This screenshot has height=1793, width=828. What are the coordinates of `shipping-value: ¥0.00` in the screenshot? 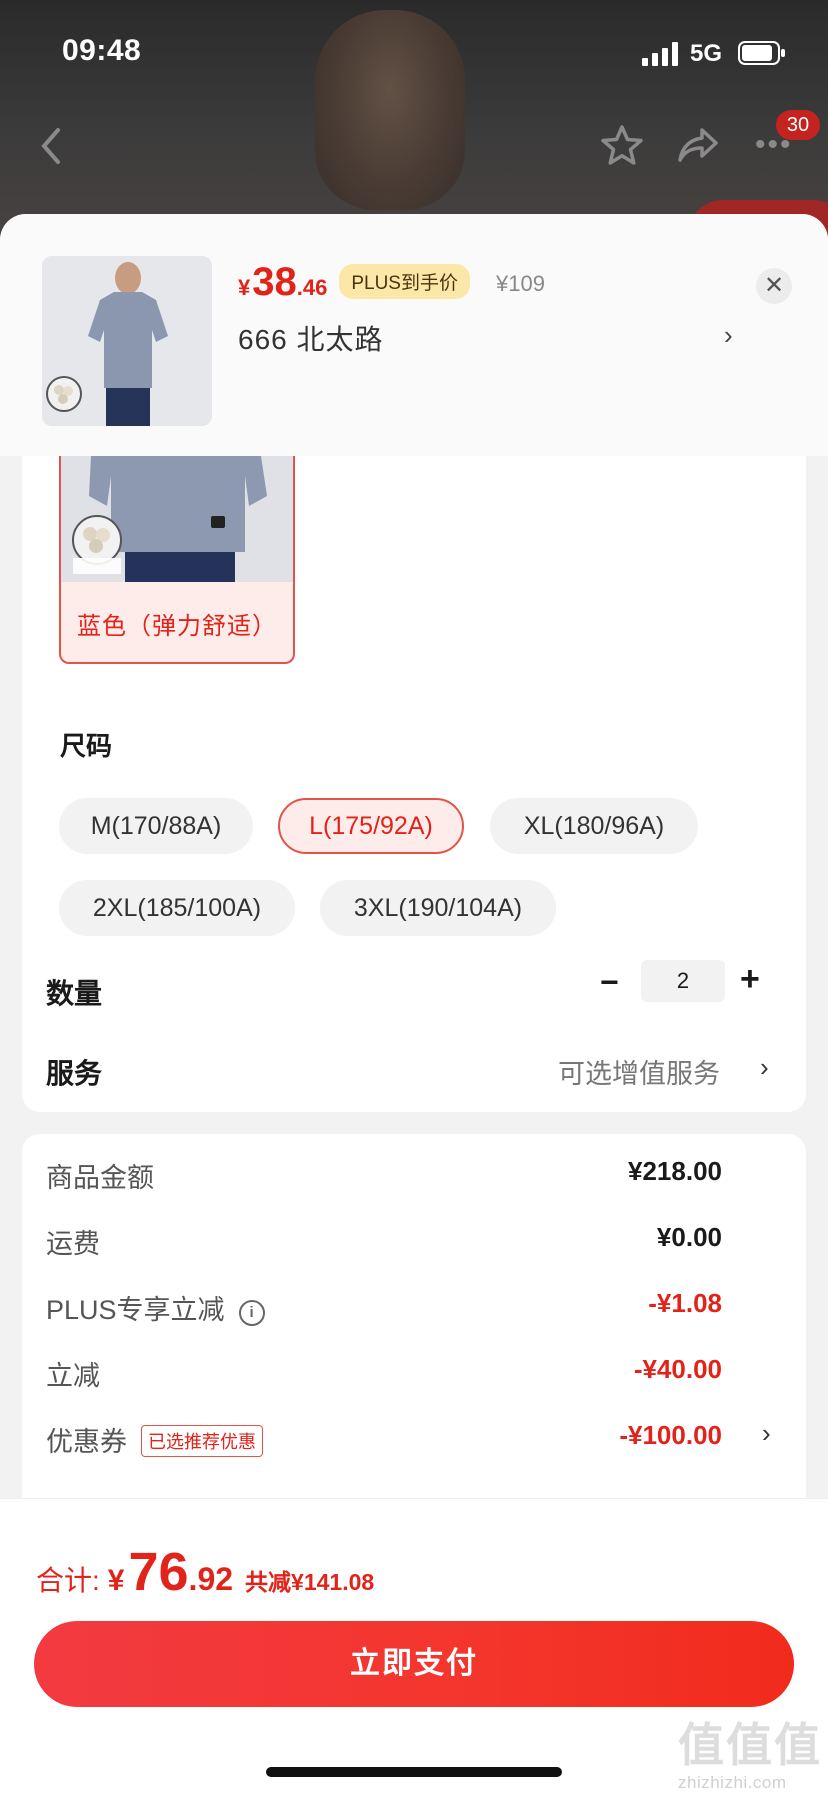 It's located at (689, 1237).